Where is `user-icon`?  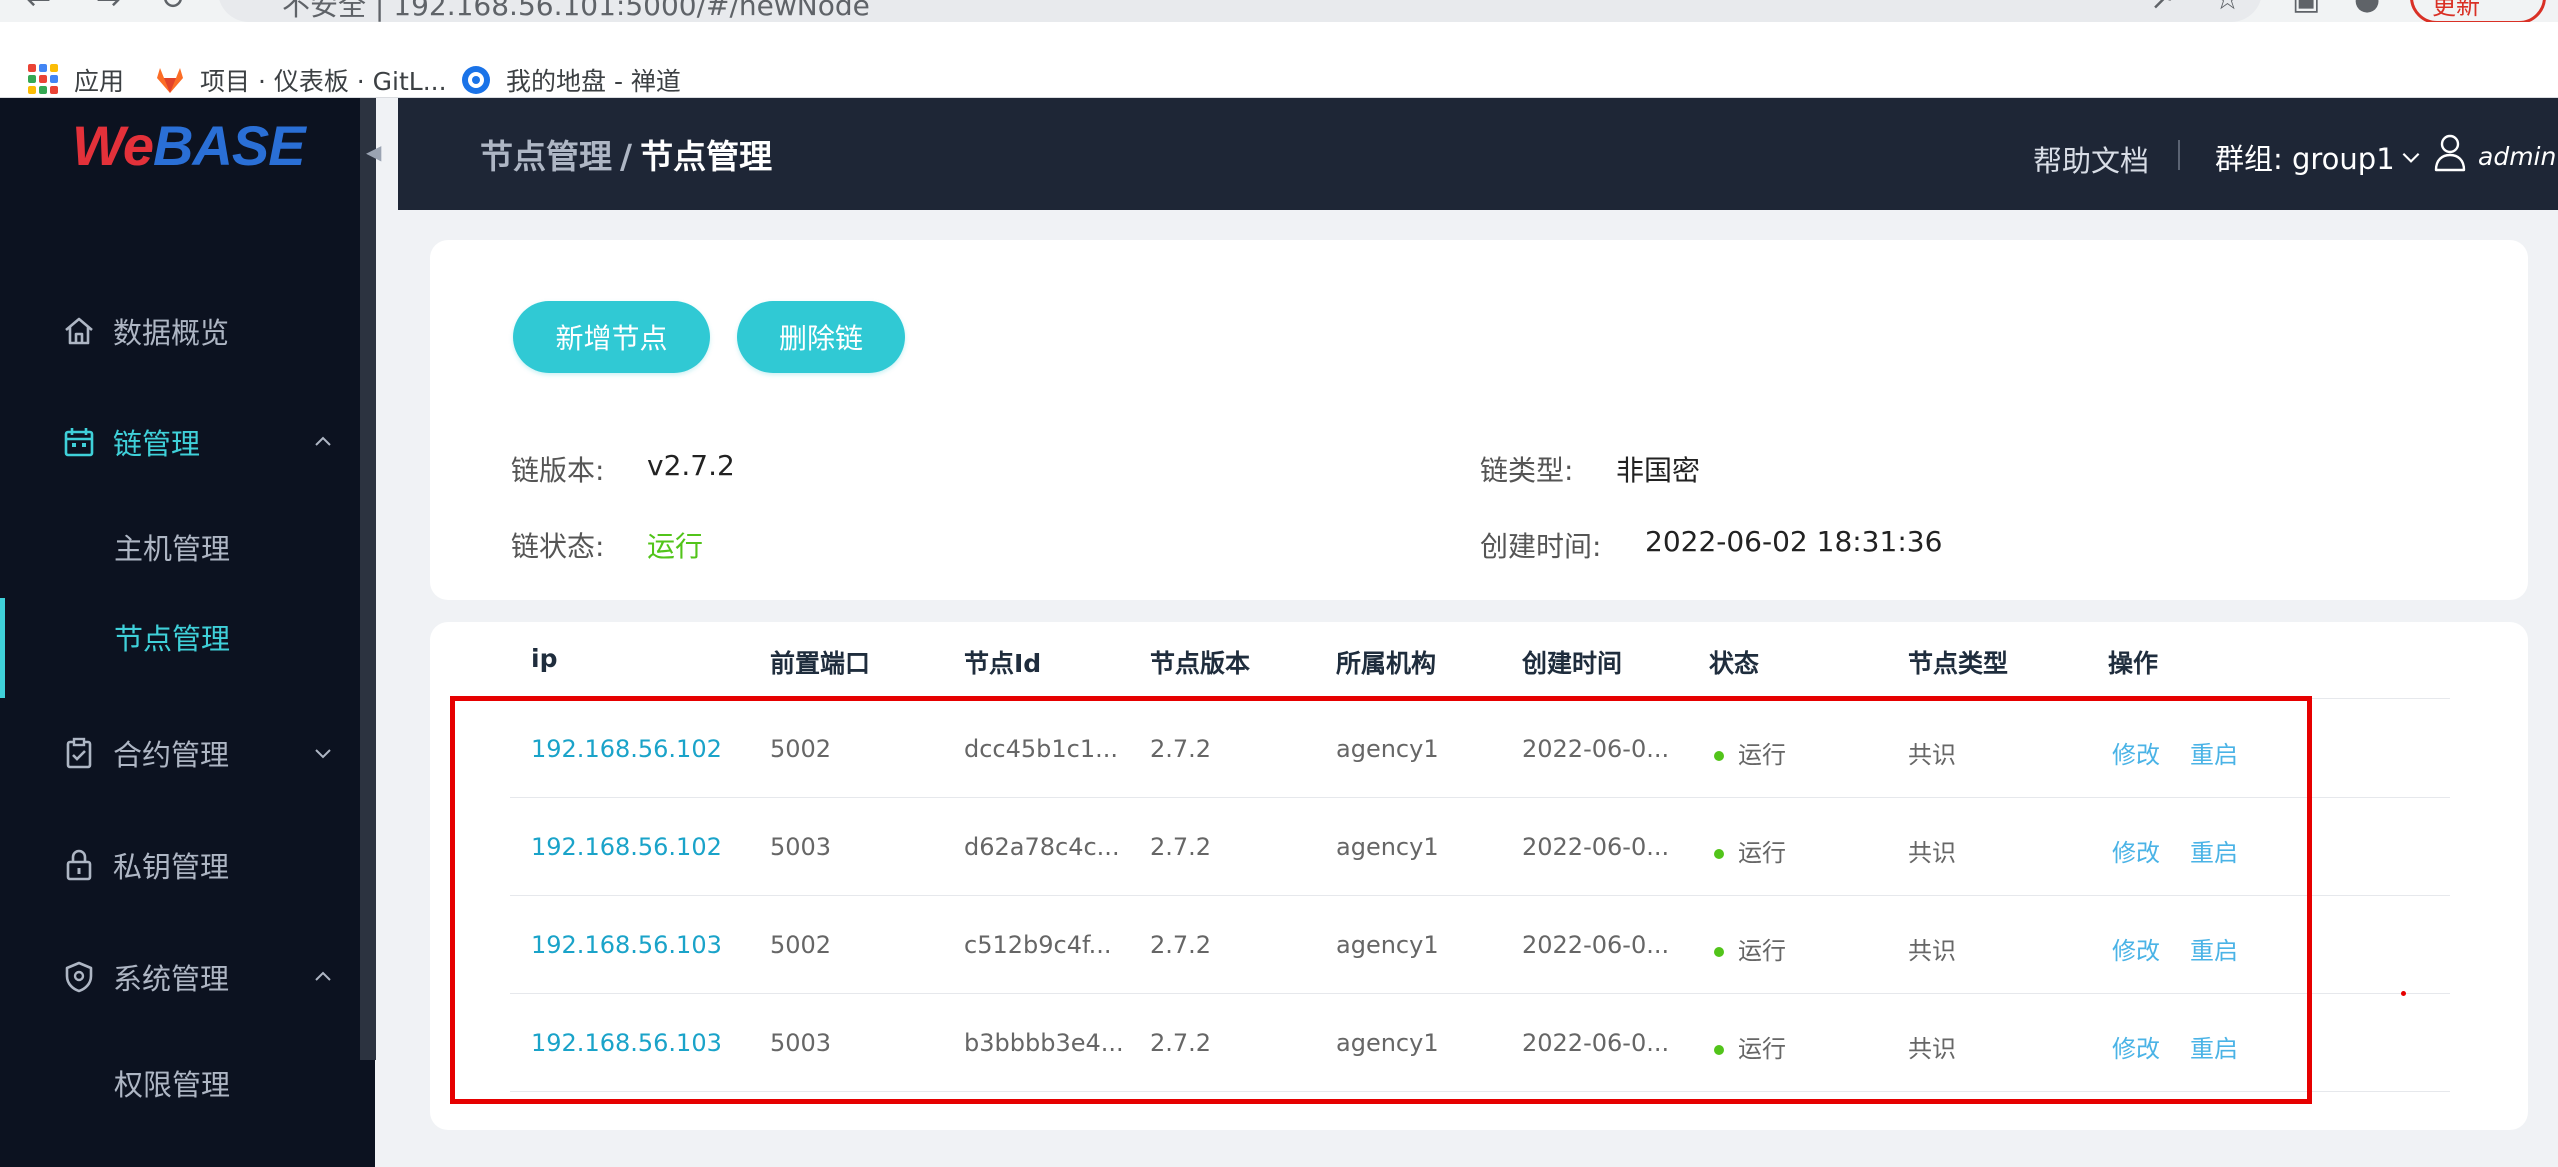
user-icon is located at coordinates (2450, 152).